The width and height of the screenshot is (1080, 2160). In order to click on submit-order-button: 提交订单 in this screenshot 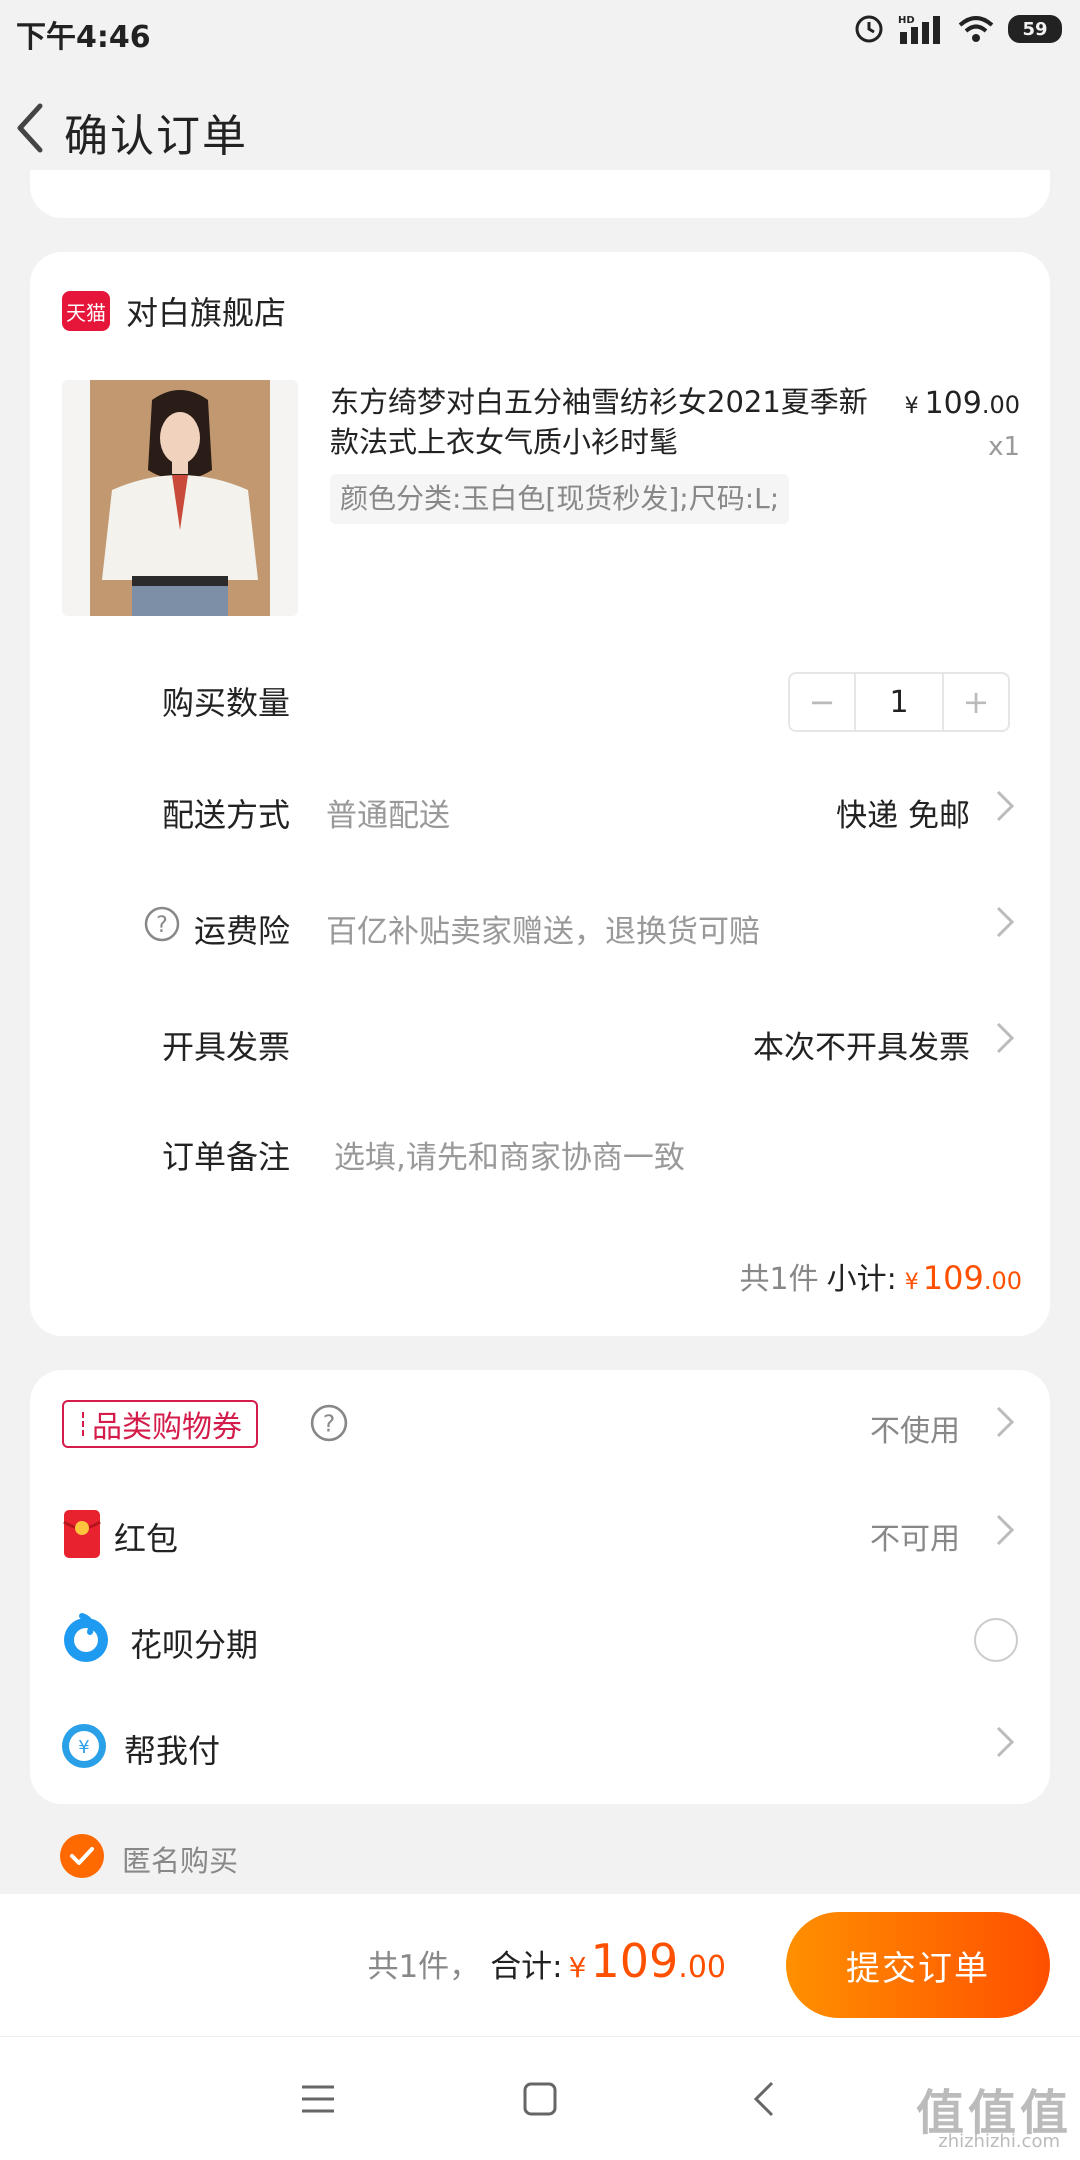, I will do `click(918, 1965)`.